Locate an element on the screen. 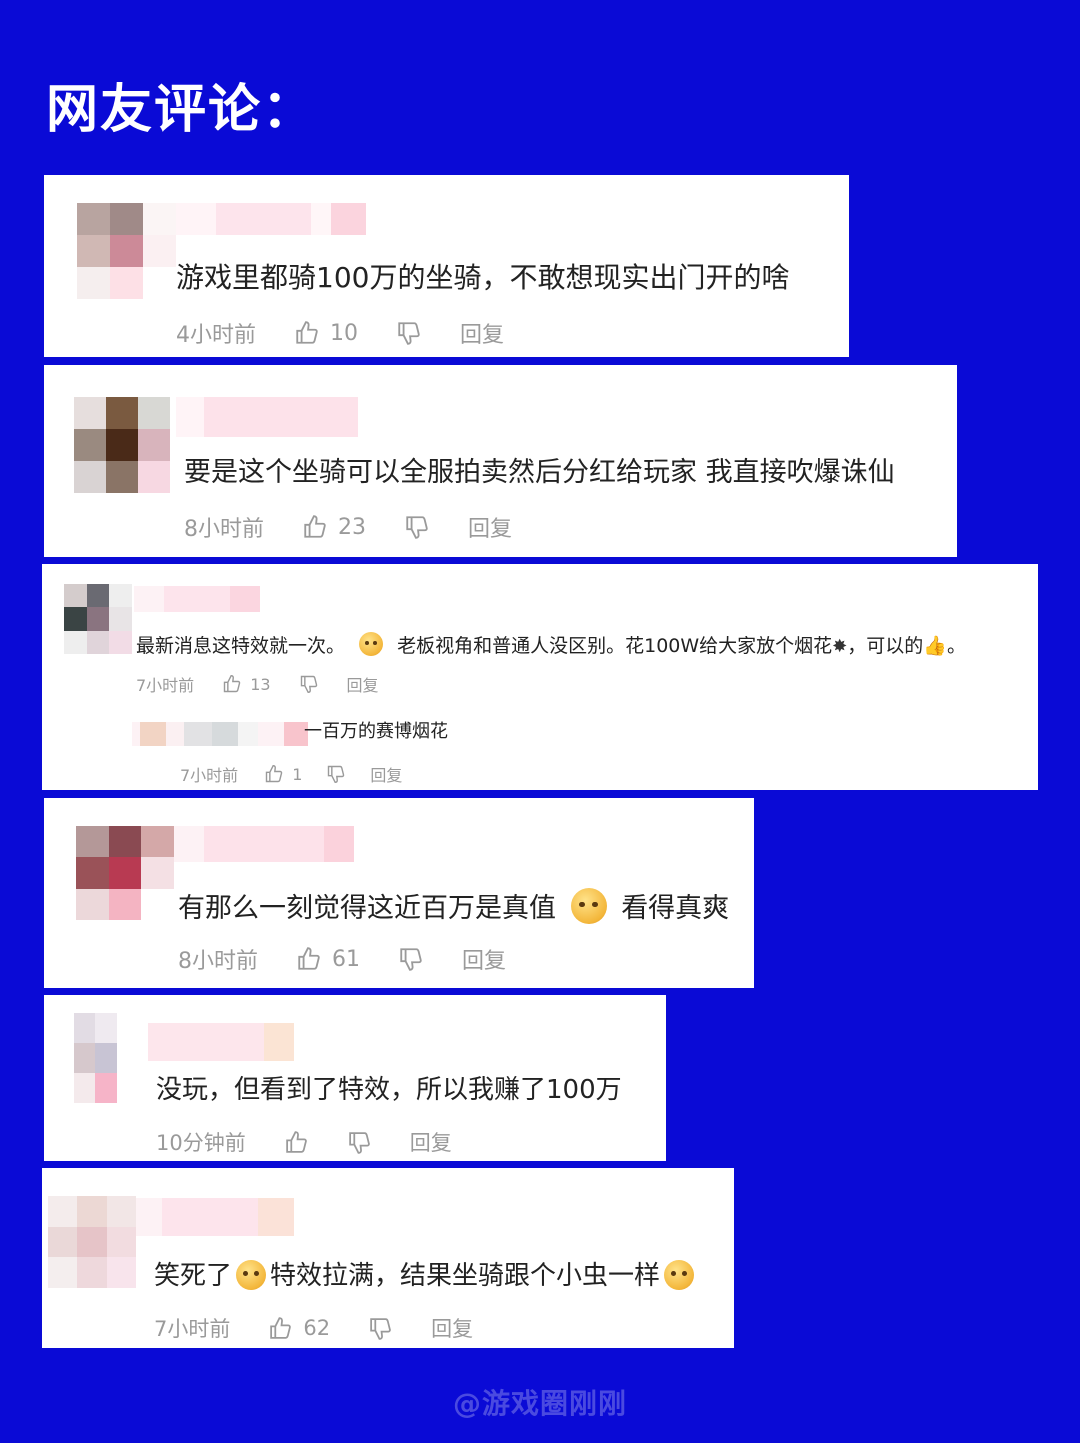  watermark: @游戏圈刚刚 is located at coordinates (539, 1403).